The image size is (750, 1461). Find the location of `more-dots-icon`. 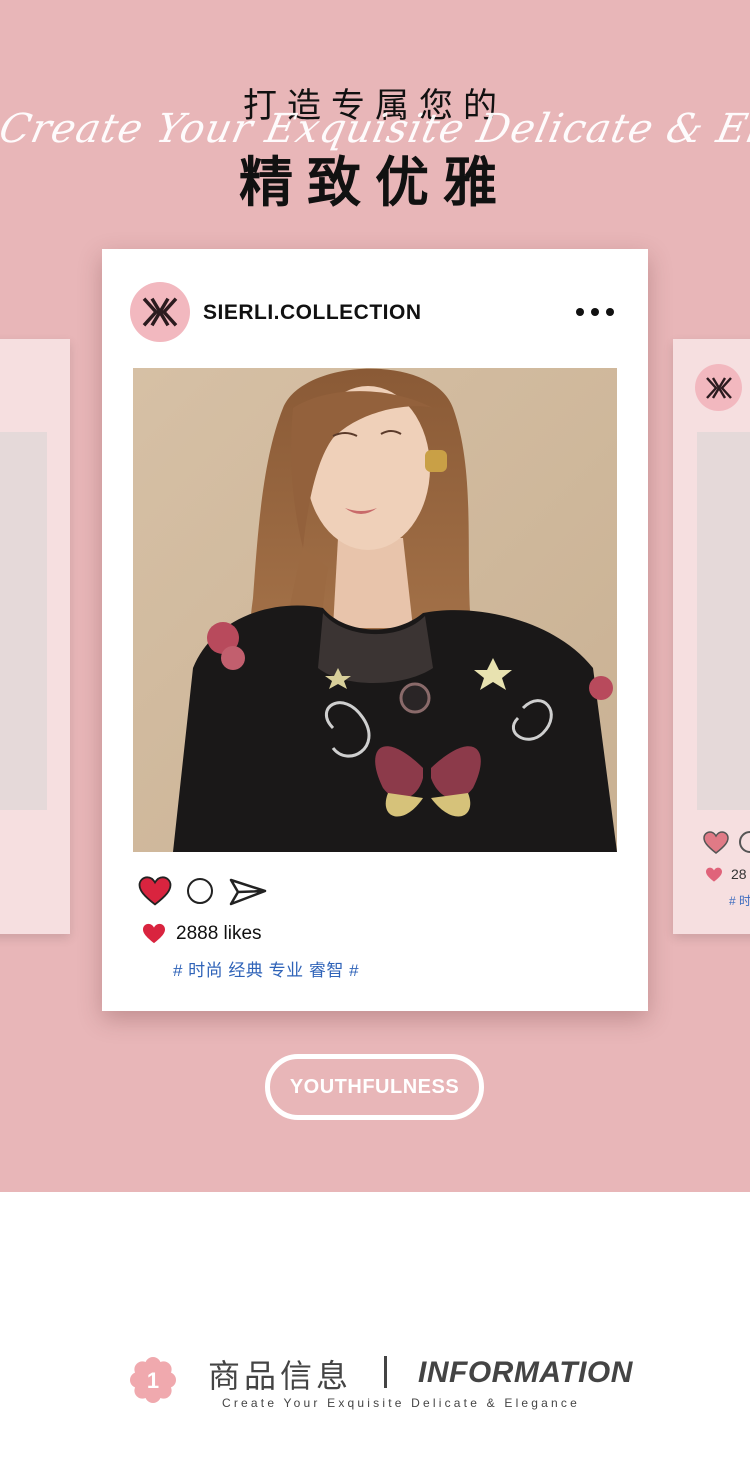

more-dots-icon is located at coordinates (595, 312).